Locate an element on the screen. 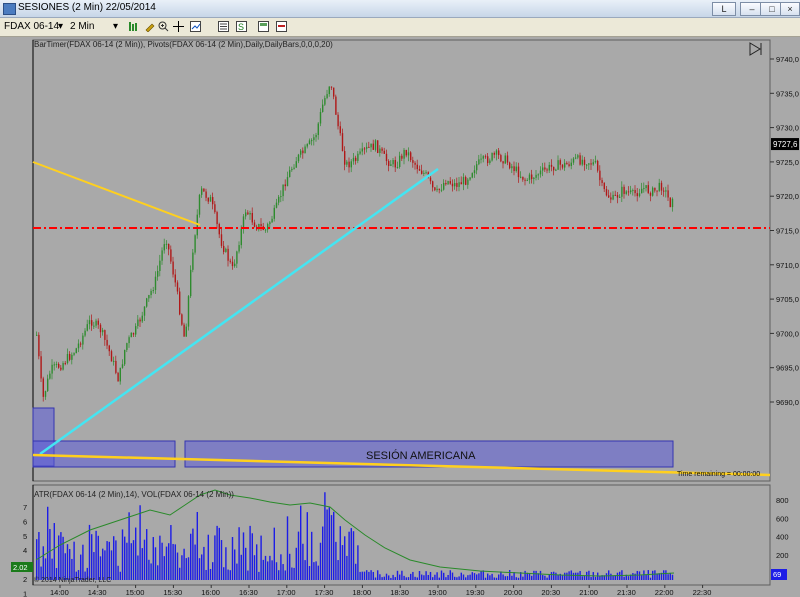 Image resolution: width=800 pixels, height=597 pixels. time-tick-label: 21:30 is located at coordinates (626, 592).